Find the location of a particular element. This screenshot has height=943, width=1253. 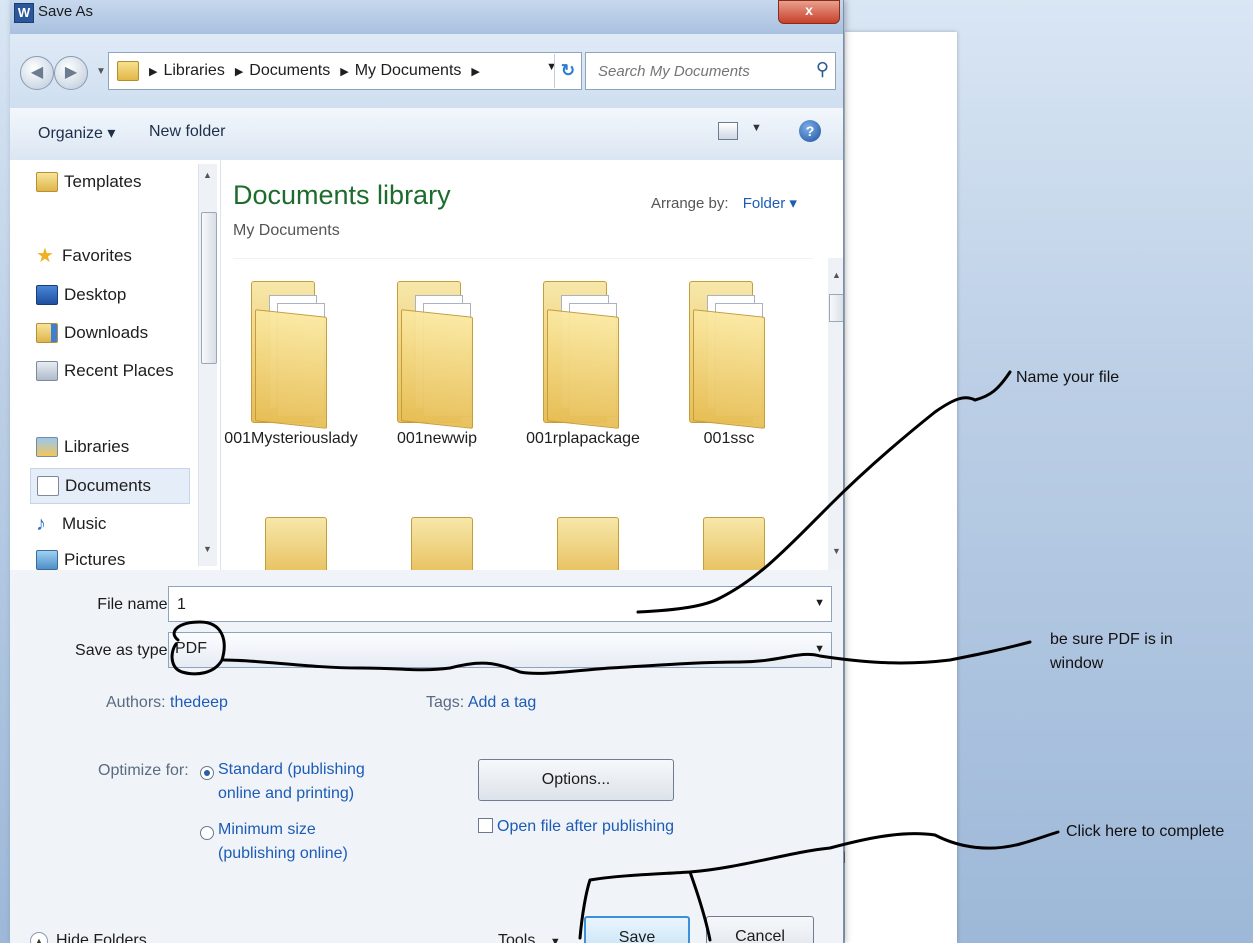

open-after-publishing: Open file after publishing is located at coordinates (576, 826).